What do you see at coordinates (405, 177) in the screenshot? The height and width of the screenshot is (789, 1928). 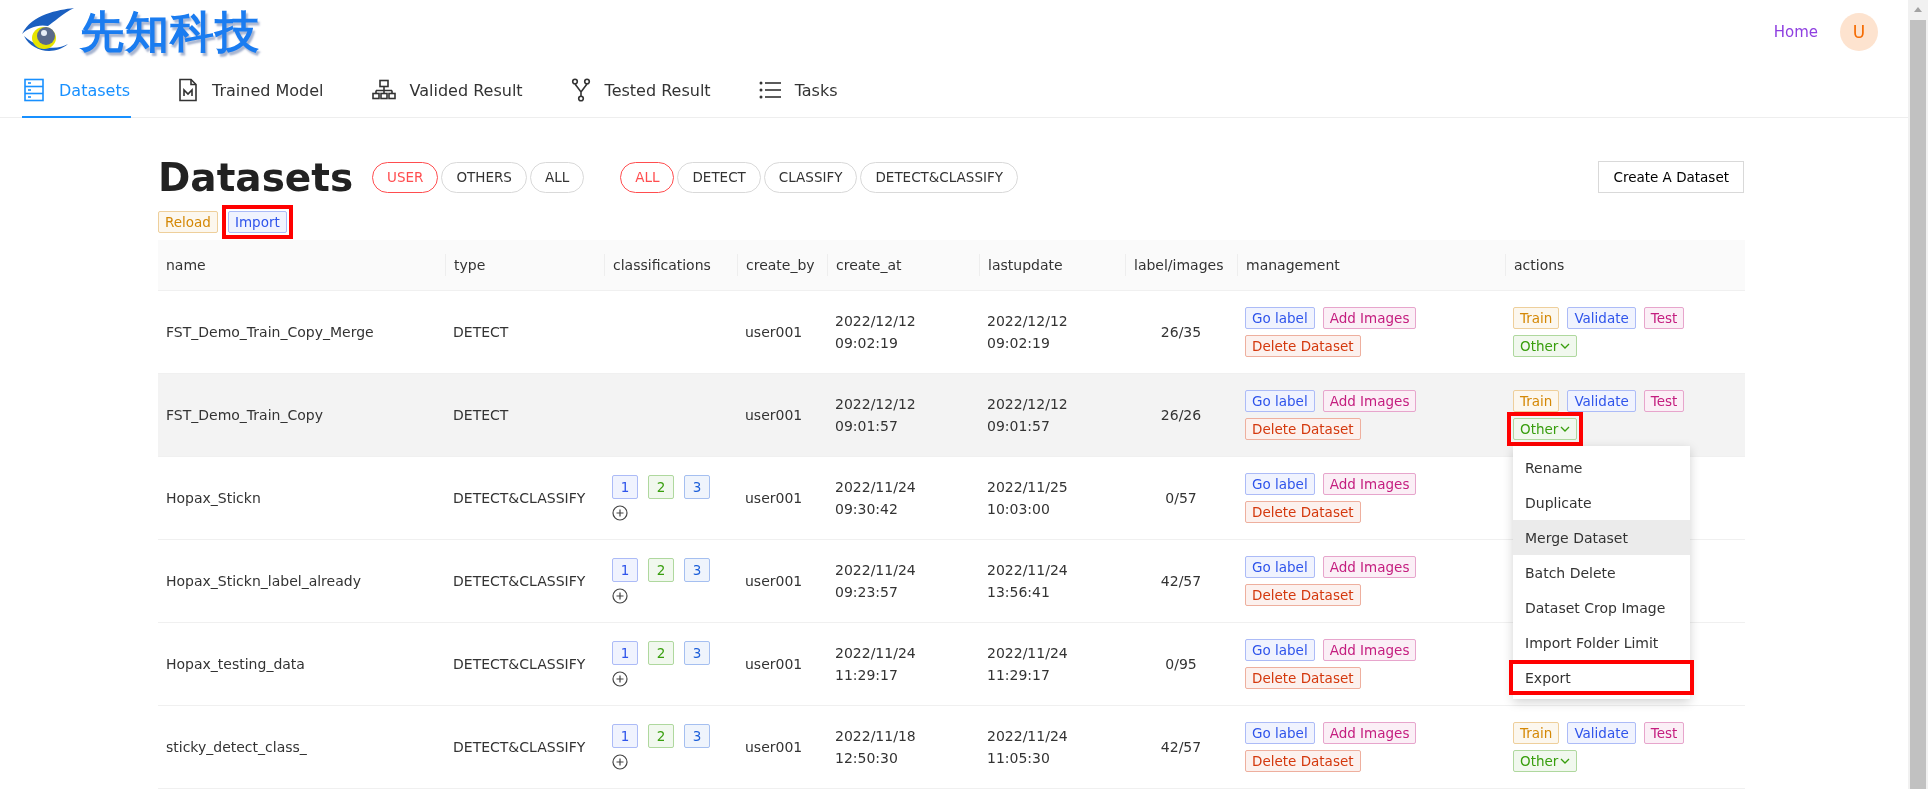 I see `owner-filter: USER` at bounding box center [405, 177].